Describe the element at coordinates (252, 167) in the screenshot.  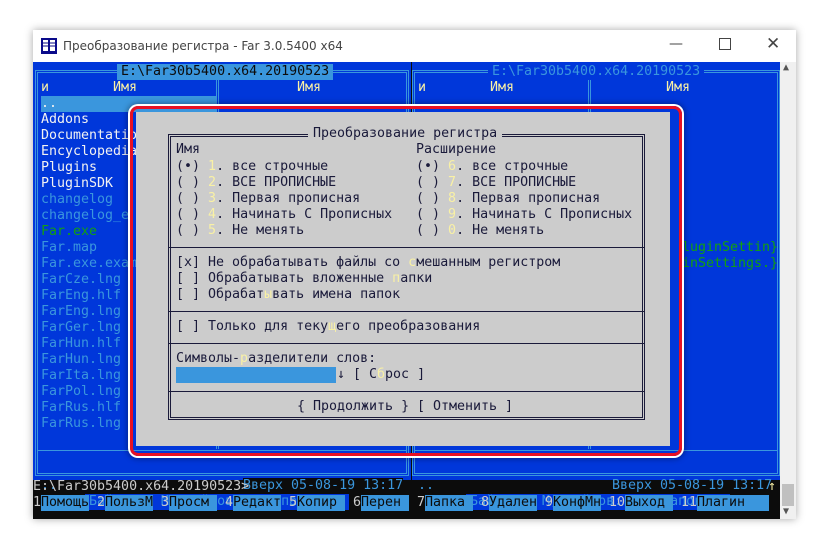
I see `name-case-radio: (•) 1. все строчные` at that location.